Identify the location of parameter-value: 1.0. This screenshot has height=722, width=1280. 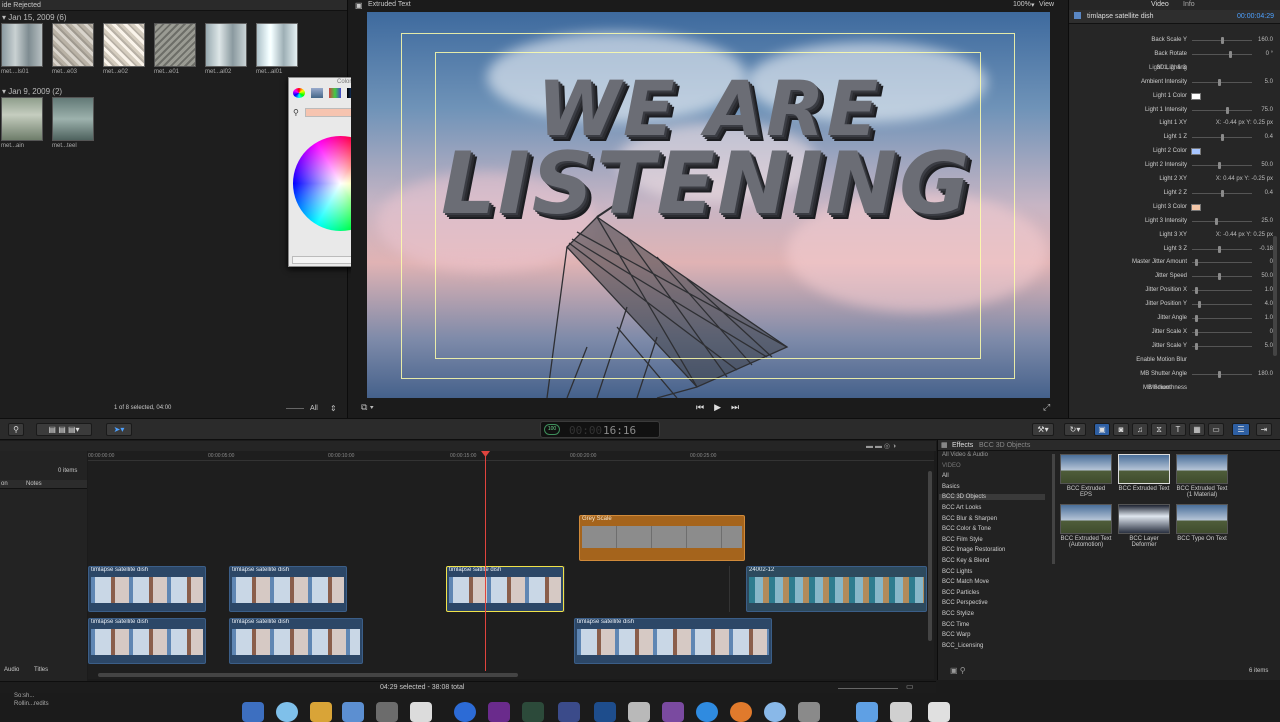
(1236, 318).